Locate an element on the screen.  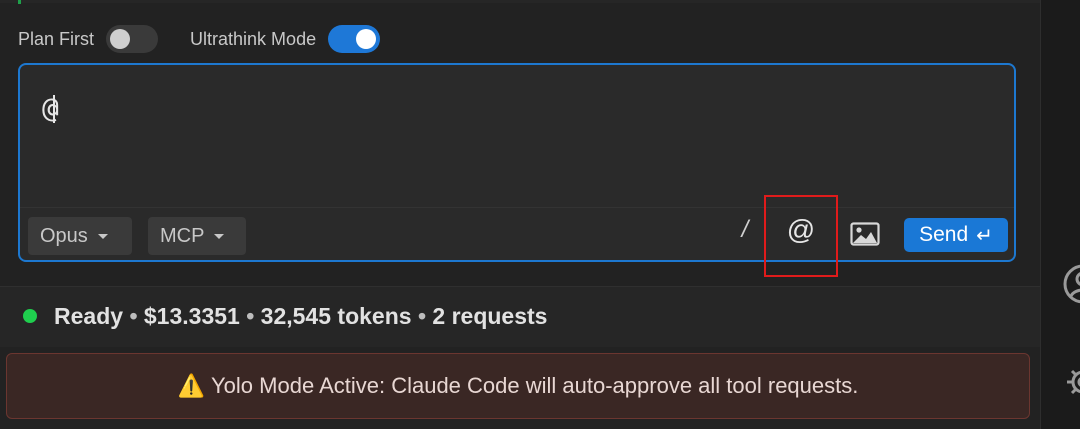
mode-toggles: Plan First Ultrathink Mode is located at coordinates (215, 39).